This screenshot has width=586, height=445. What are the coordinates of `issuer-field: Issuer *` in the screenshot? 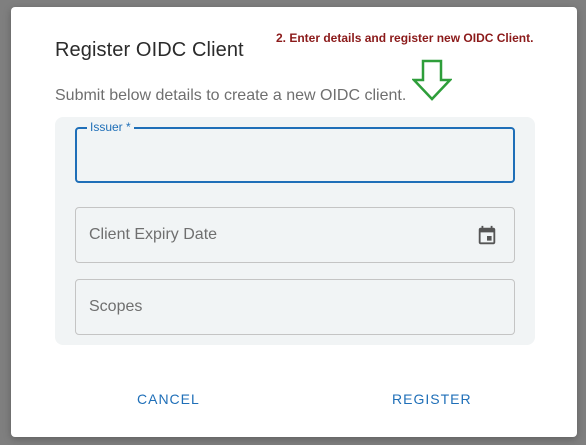 It's located at (295, 151).